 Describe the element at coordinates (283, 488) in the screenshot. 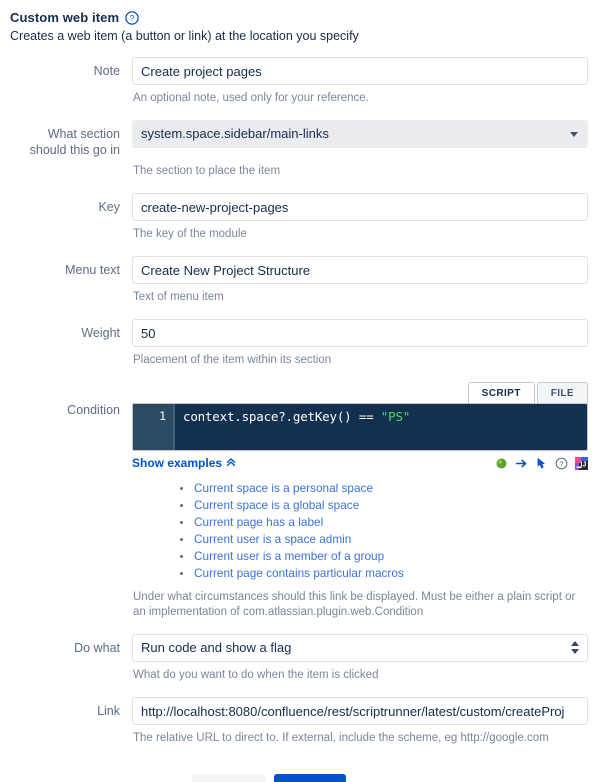

I see `example-link-personal-space: Current space is a personal space` at that location.